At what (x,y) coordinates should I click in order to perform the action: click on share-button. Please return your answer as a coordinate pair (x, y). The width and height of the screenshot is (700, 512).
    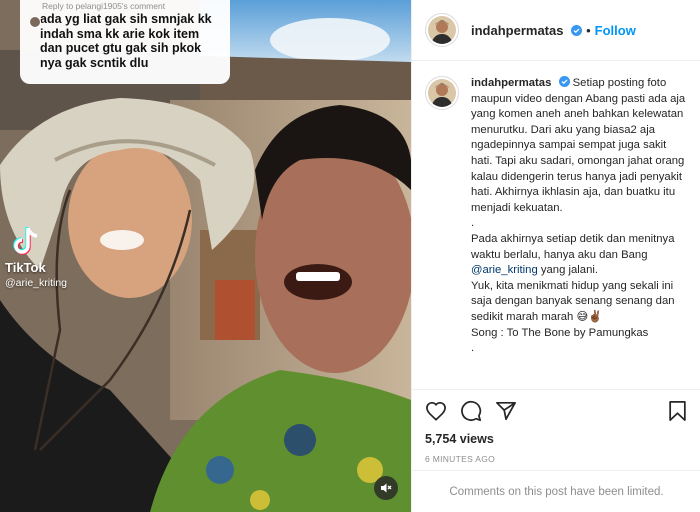
    Looking at the image, I should click on (506, 411).